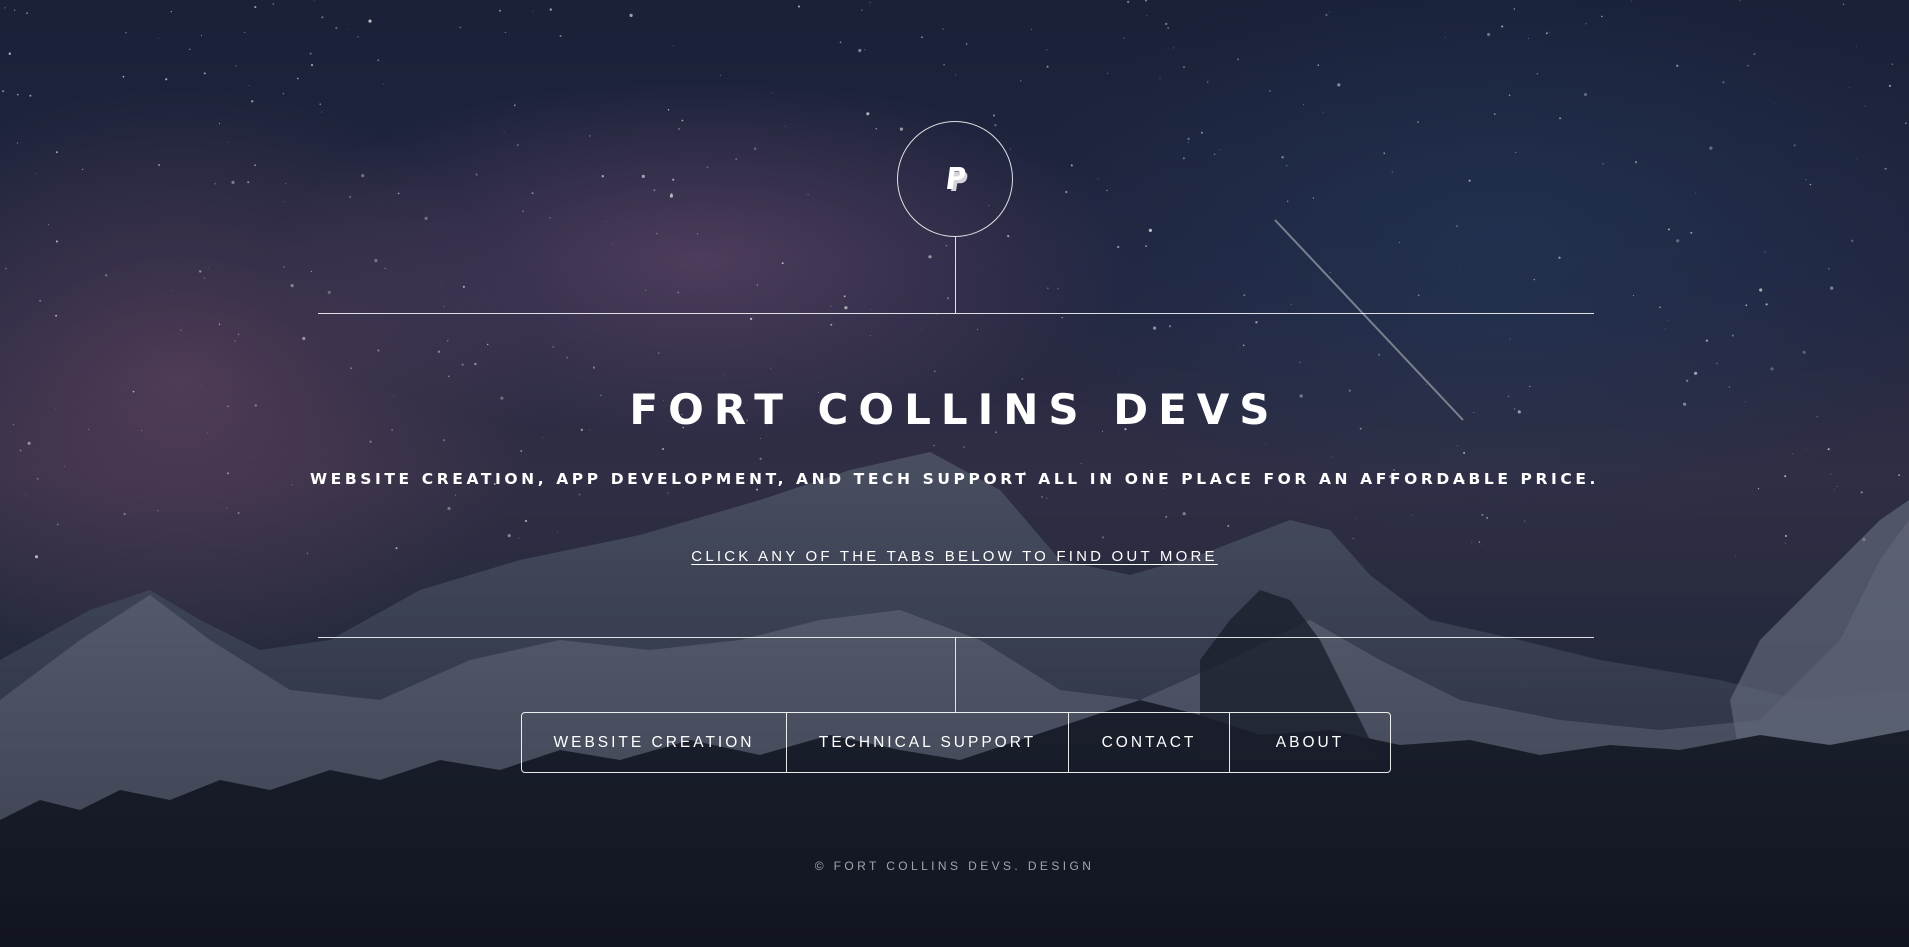 The image size is (1909, 947). I want to click on footer-copyright: © FORT COLLINS DEVS. DESIGN, so click(954, 866).